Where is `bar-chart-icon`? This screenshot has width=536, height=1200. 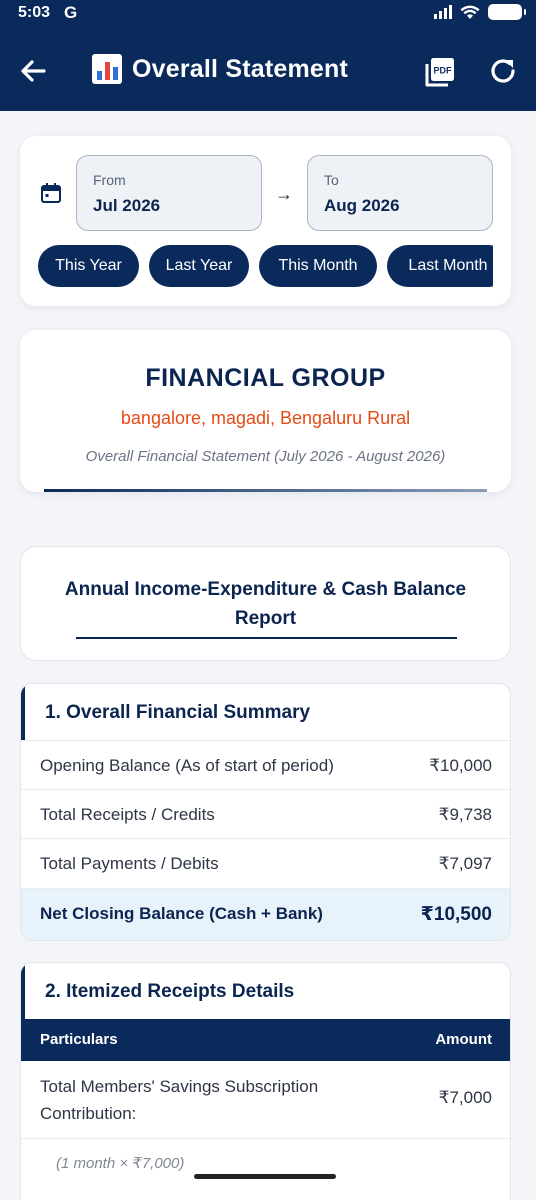 bar-chart-icon is located at coordinates (107, 69).